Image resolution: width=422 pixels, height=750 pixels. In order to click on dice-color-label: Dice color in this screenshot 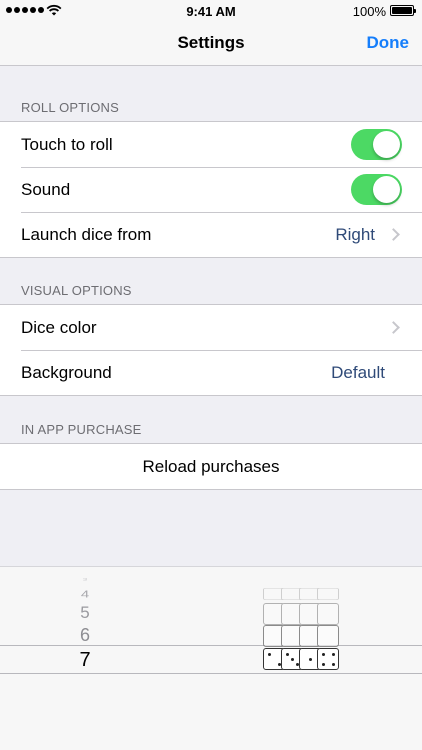, I will do `click(59, 327)`.